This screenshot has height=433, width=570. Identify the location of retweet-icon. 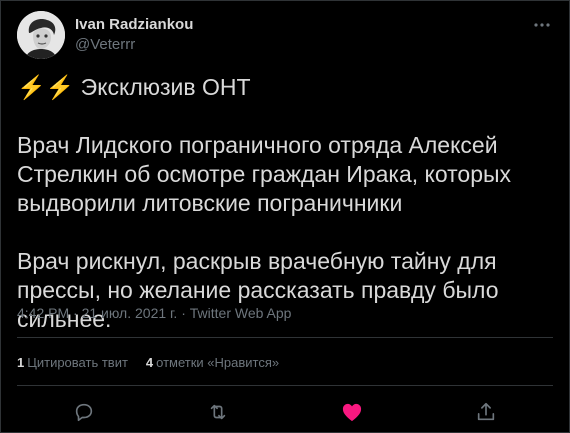
(218, 412).